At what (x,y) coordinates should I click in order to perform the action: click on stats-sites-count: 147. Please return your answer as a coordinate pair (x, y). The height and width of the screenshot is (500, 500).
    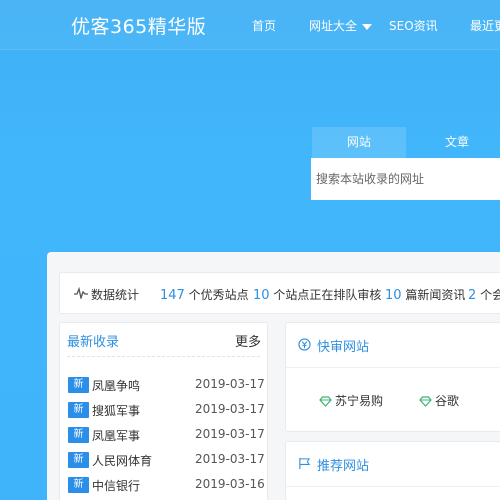
    Looking at the image, I should click on (172, 295).